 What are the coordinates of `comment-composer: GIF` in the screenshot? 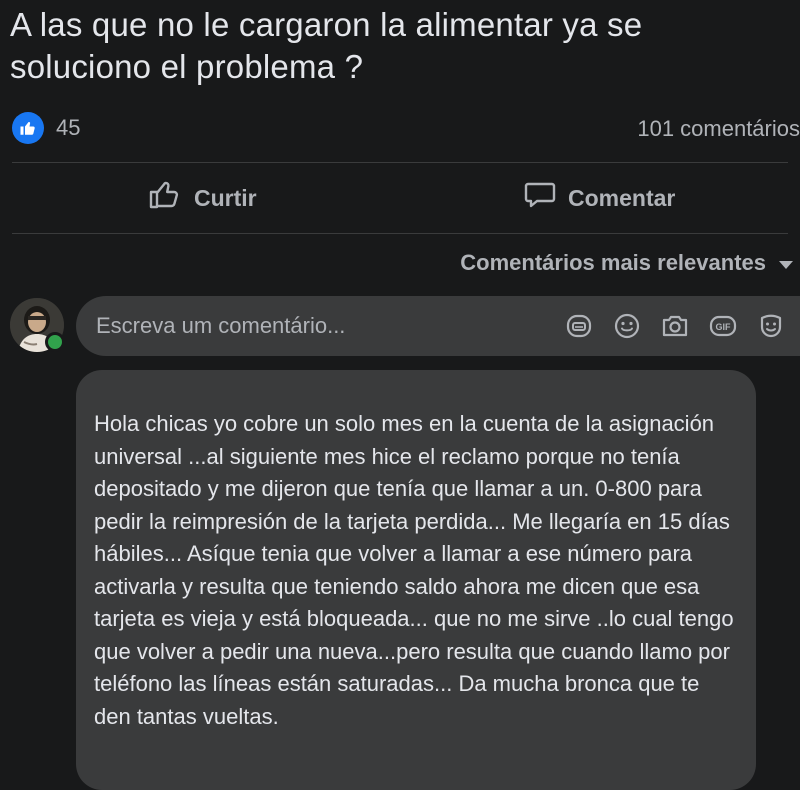 It's located at (438, 326).